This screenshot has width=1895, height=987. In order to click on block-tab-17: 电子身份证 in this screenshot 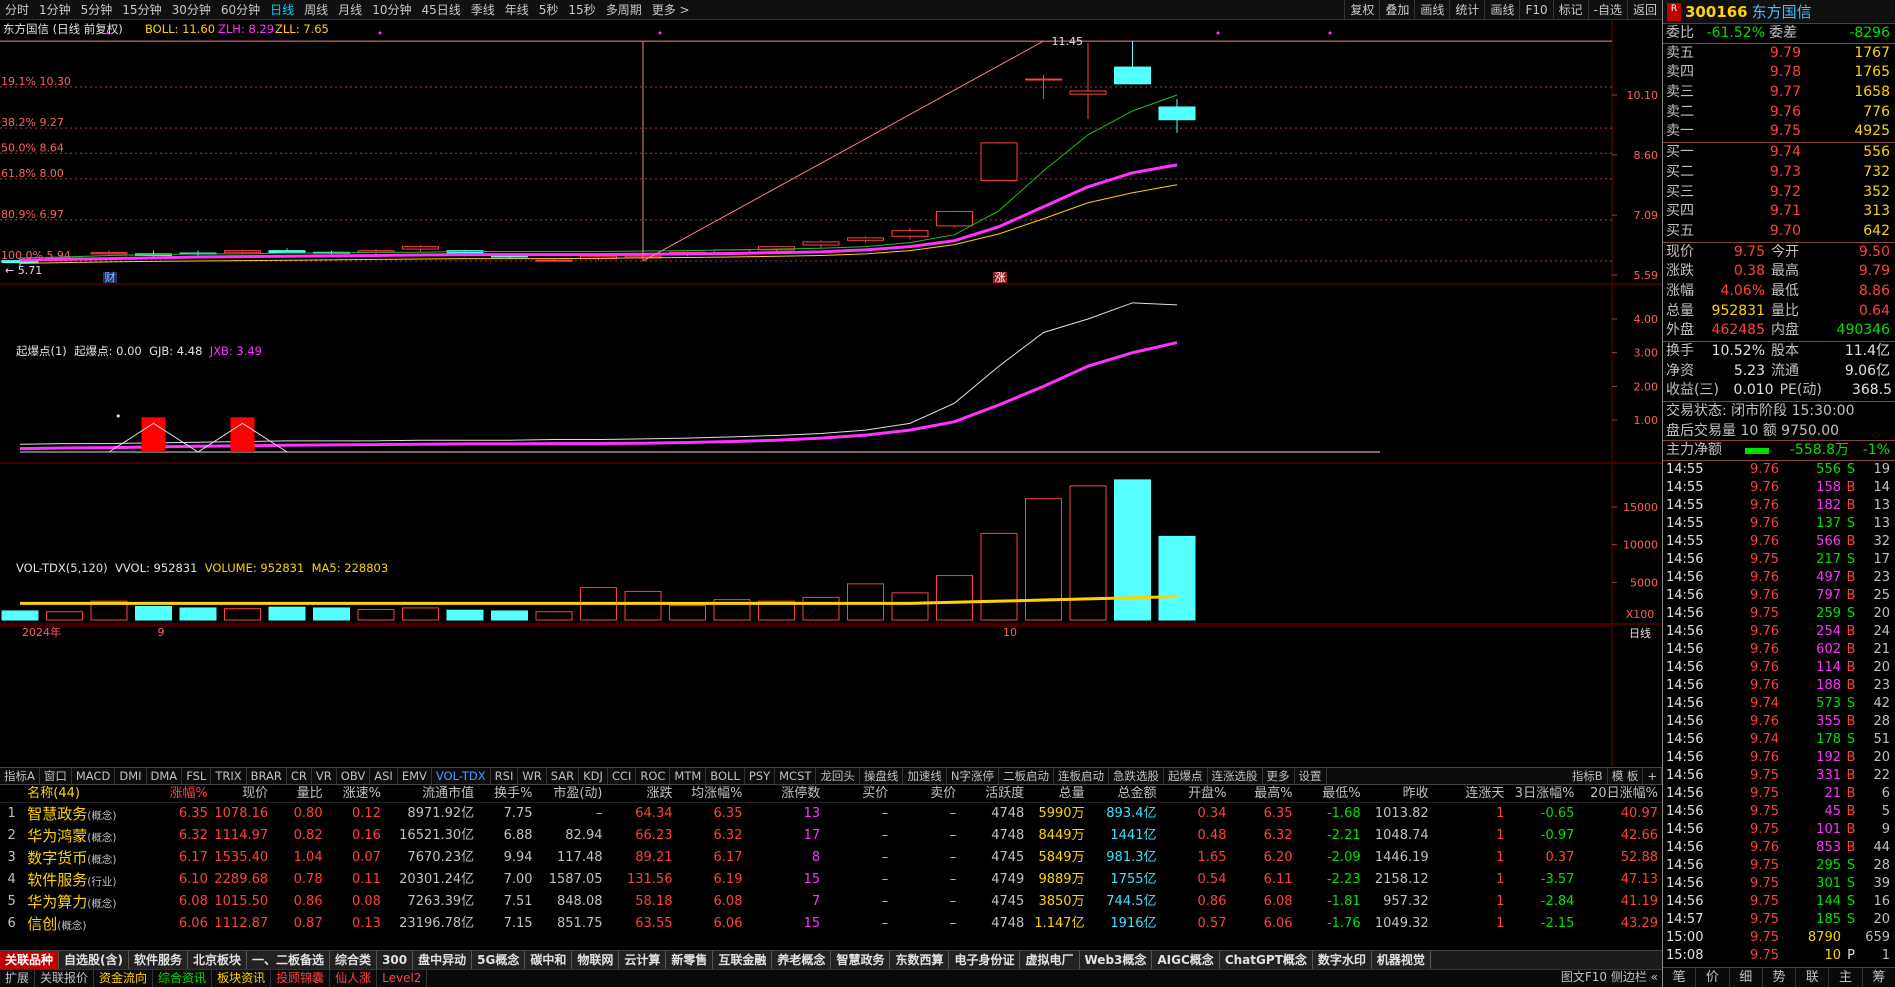, I will do `click(985, 960)`.